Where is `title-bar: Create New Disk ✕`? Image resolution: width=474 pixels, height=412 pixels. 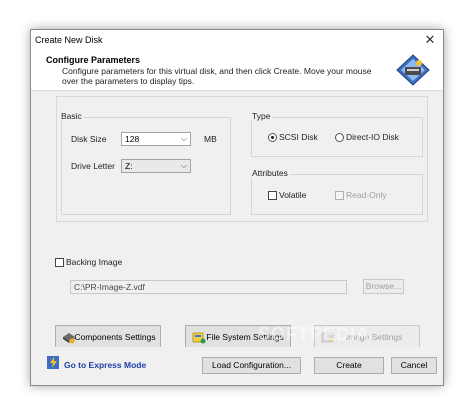 title-bar: Create New Disk ✕ is located at coordinates (237, 40).